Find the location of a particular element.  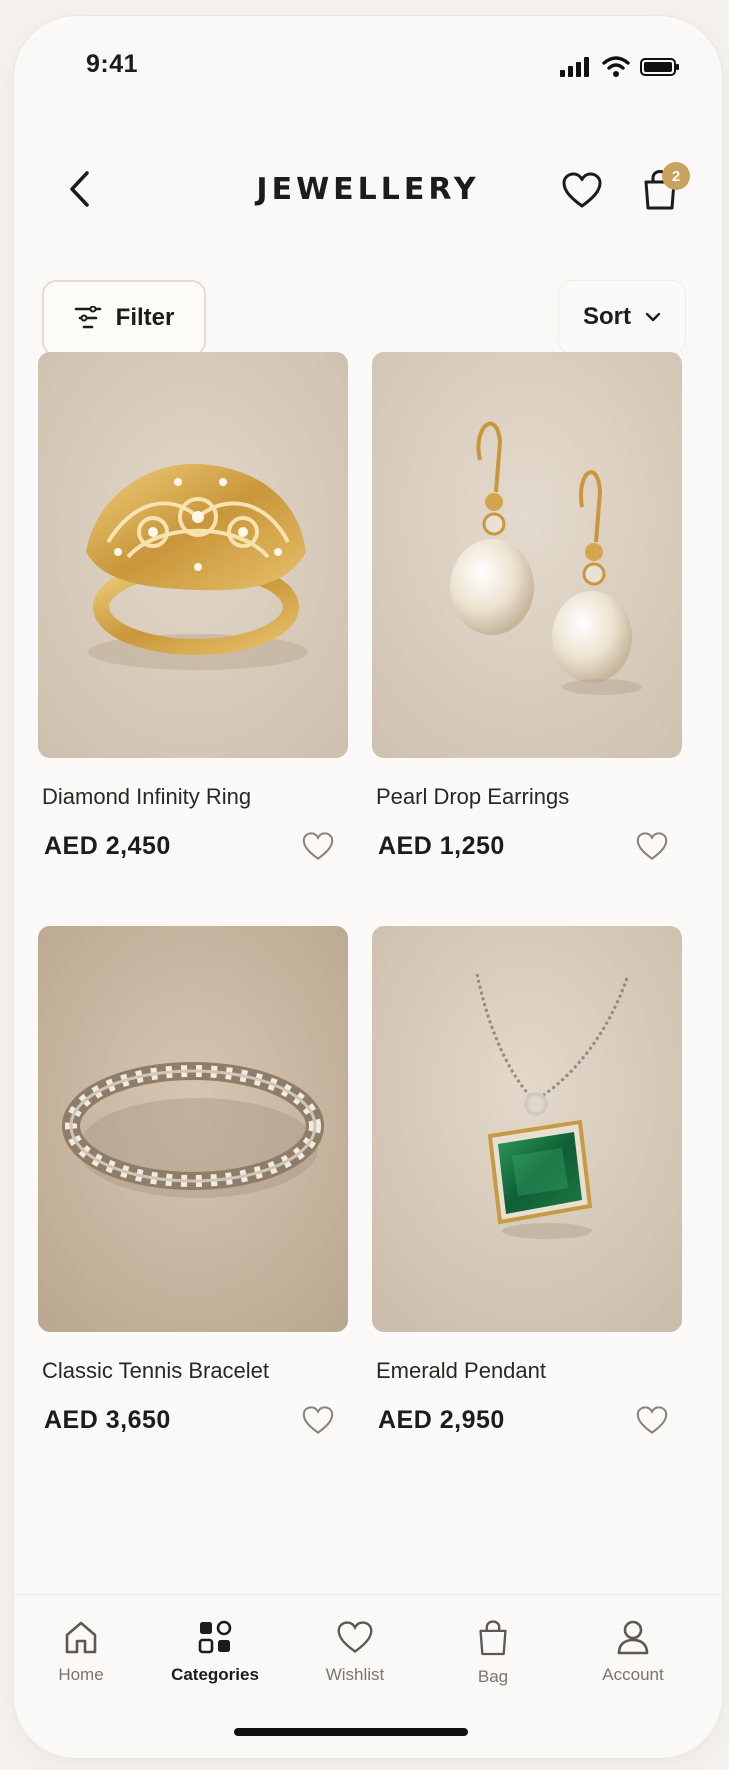

bag-count-badge: 2 is located at coordinates (676, 176).